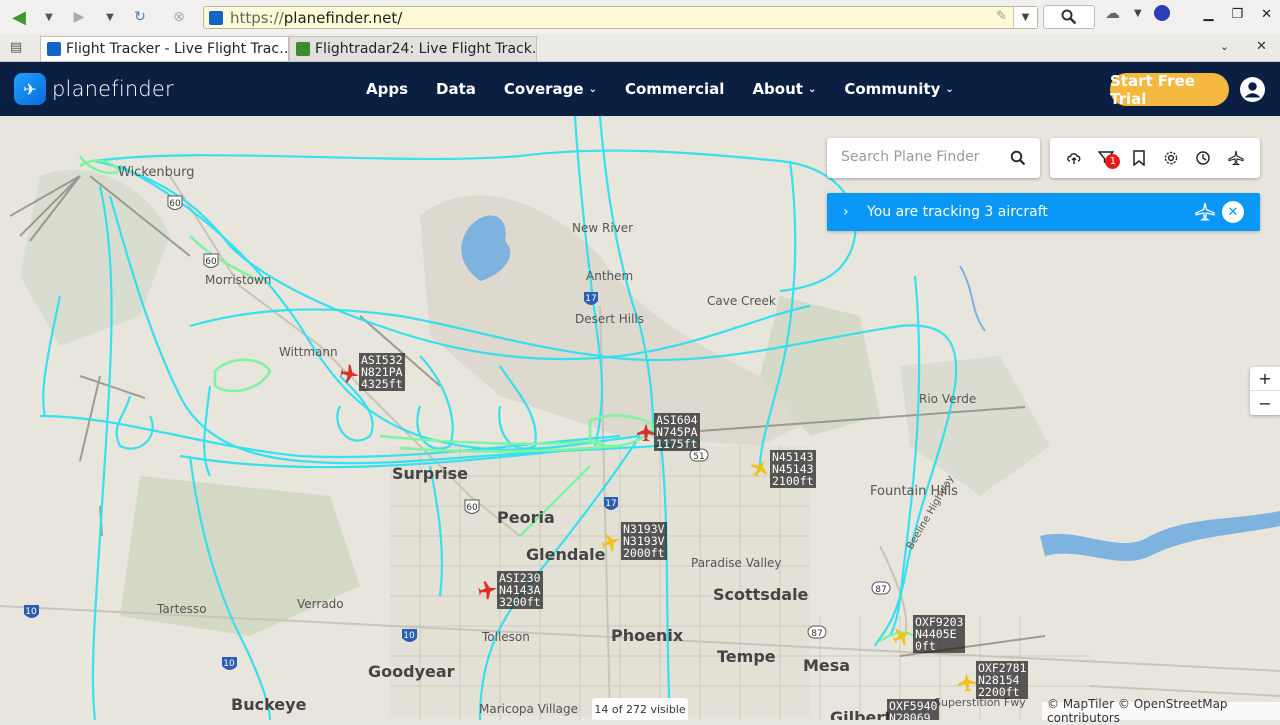 The width and height of the screenshot is (1280, 725). What do you see at coordinates (827, 665) in the screenshot?
I see `place-label: Mesa` at bounding box center [827, 665].